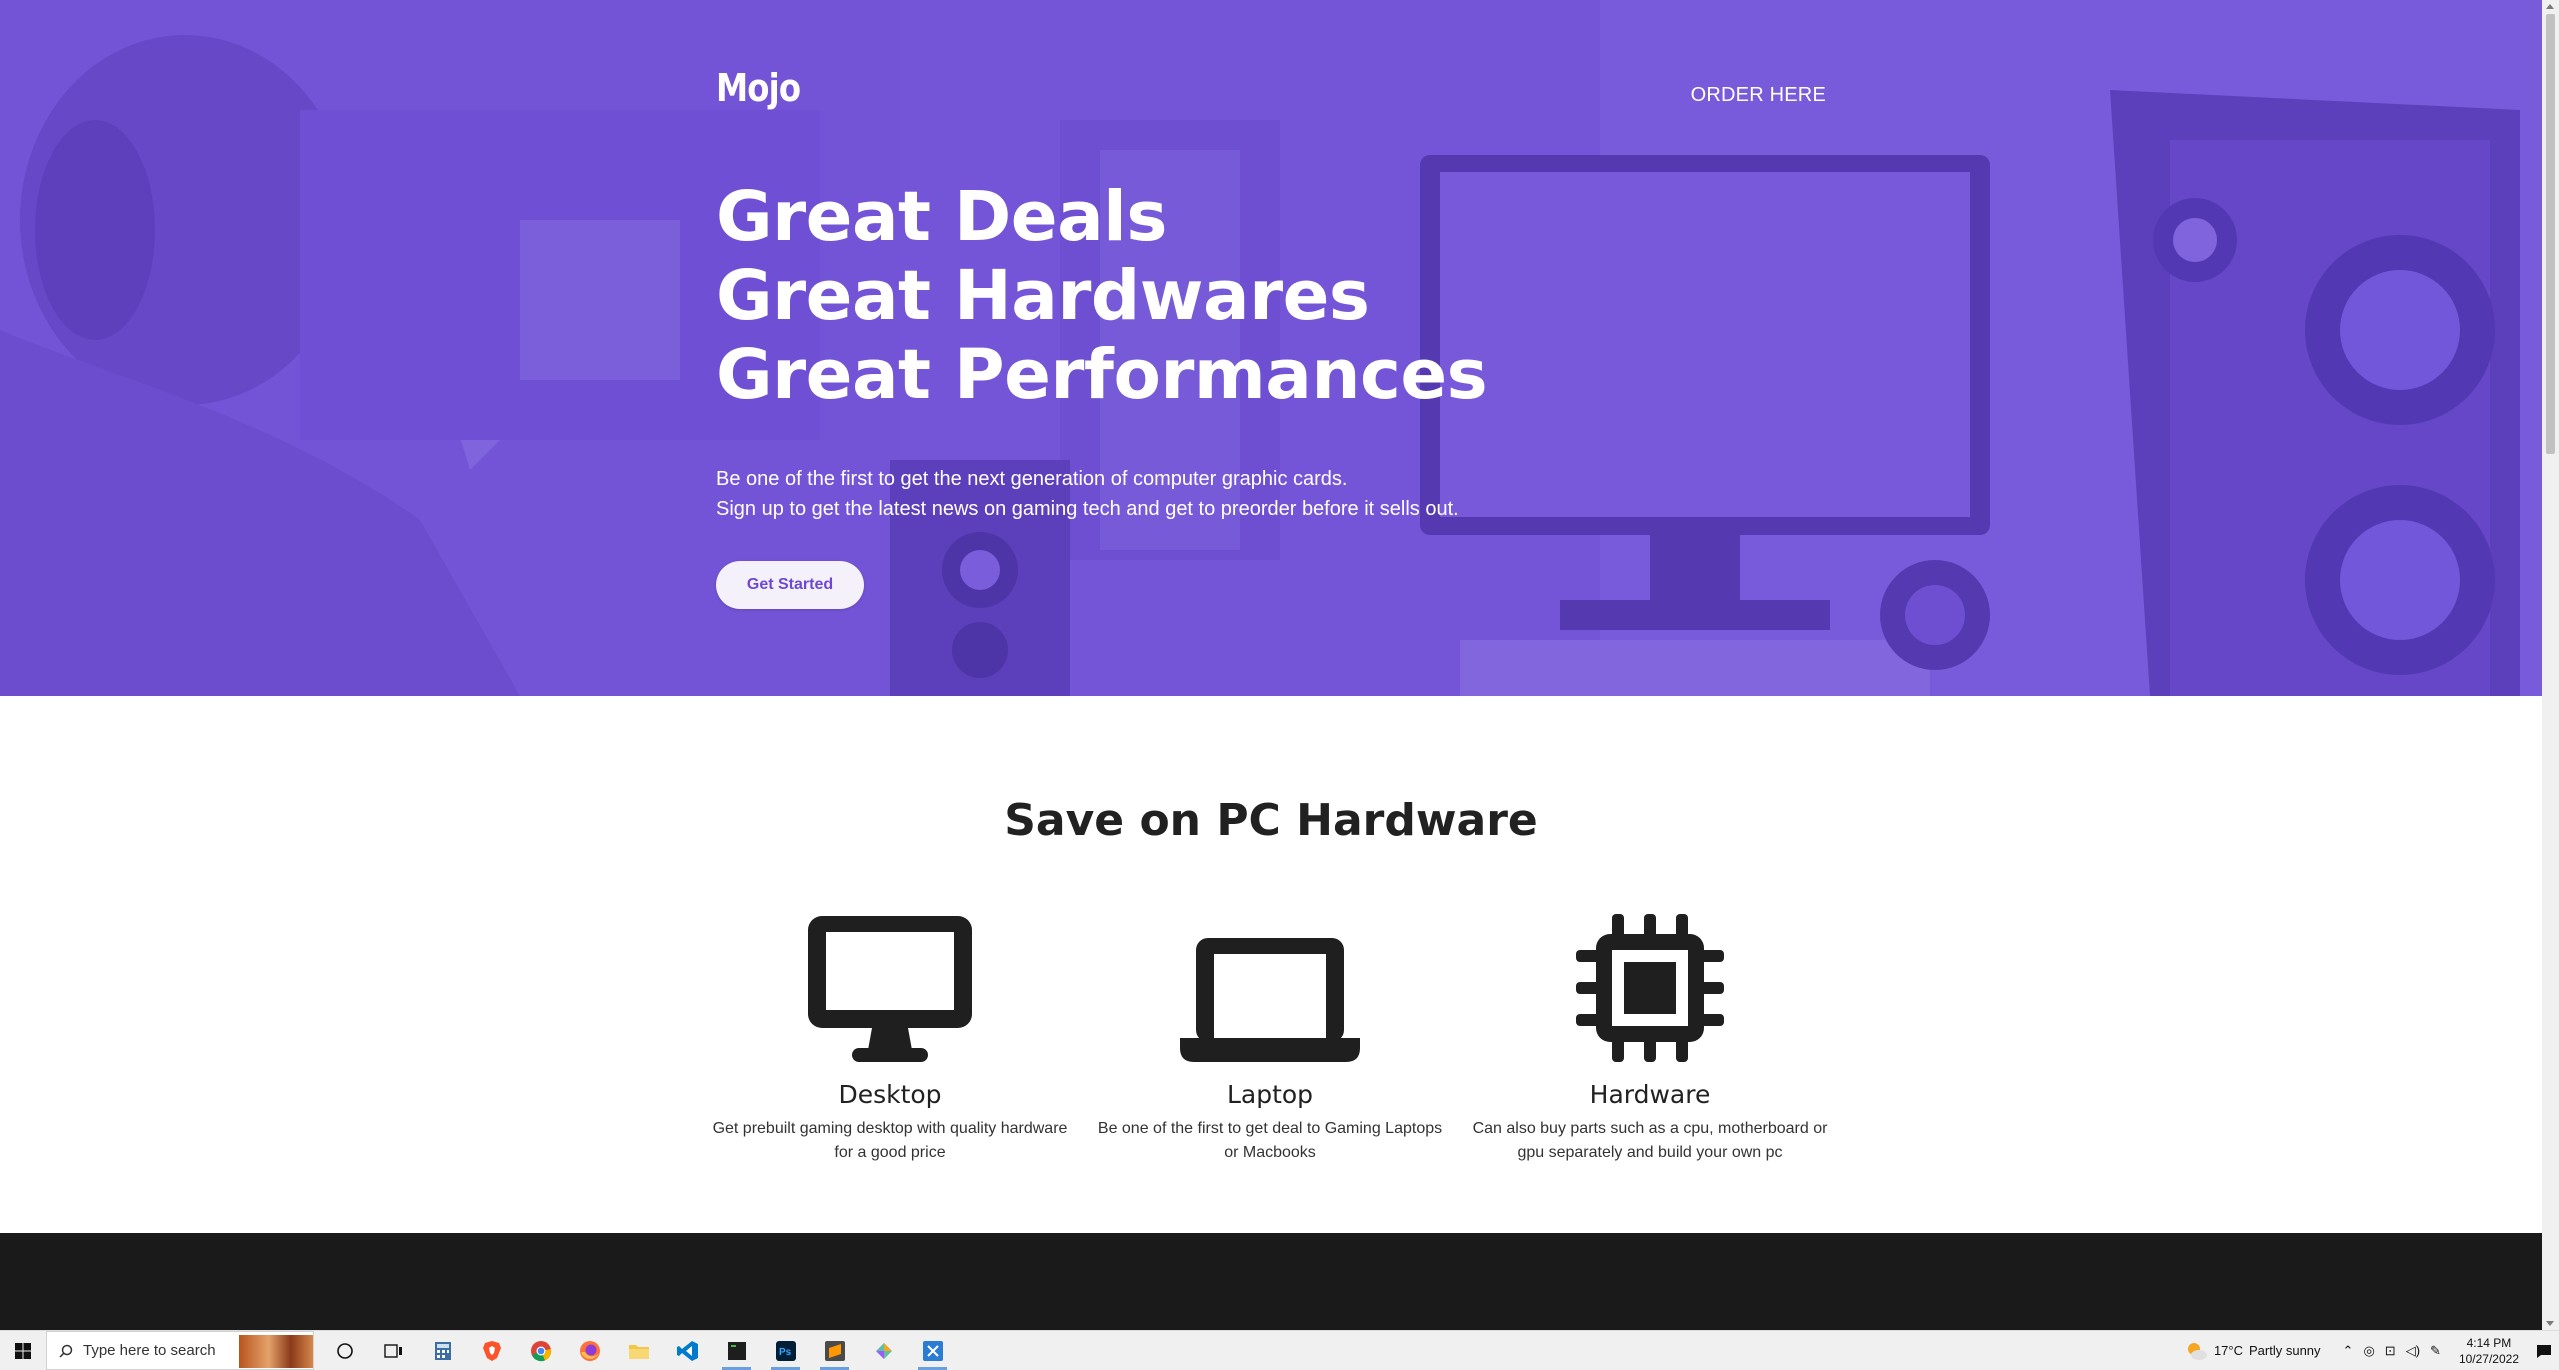 The height and width of the screenshot is (1370, 2559). Describe the element at coordinates (2544, 1350) in the screenshot. I see `notification-icon` at that location.